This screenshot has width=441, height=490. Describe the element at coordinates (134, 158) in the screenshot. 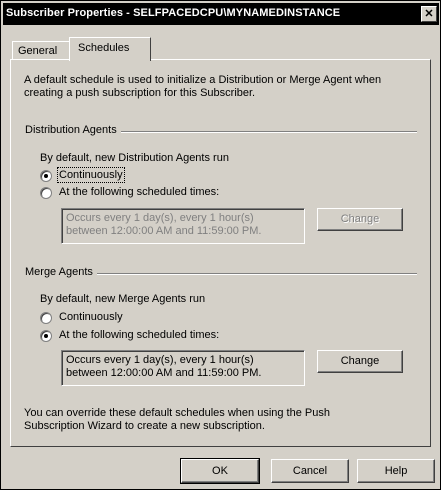

I see `distribution-prompt: By default, new Distribution Agents run` at that location.